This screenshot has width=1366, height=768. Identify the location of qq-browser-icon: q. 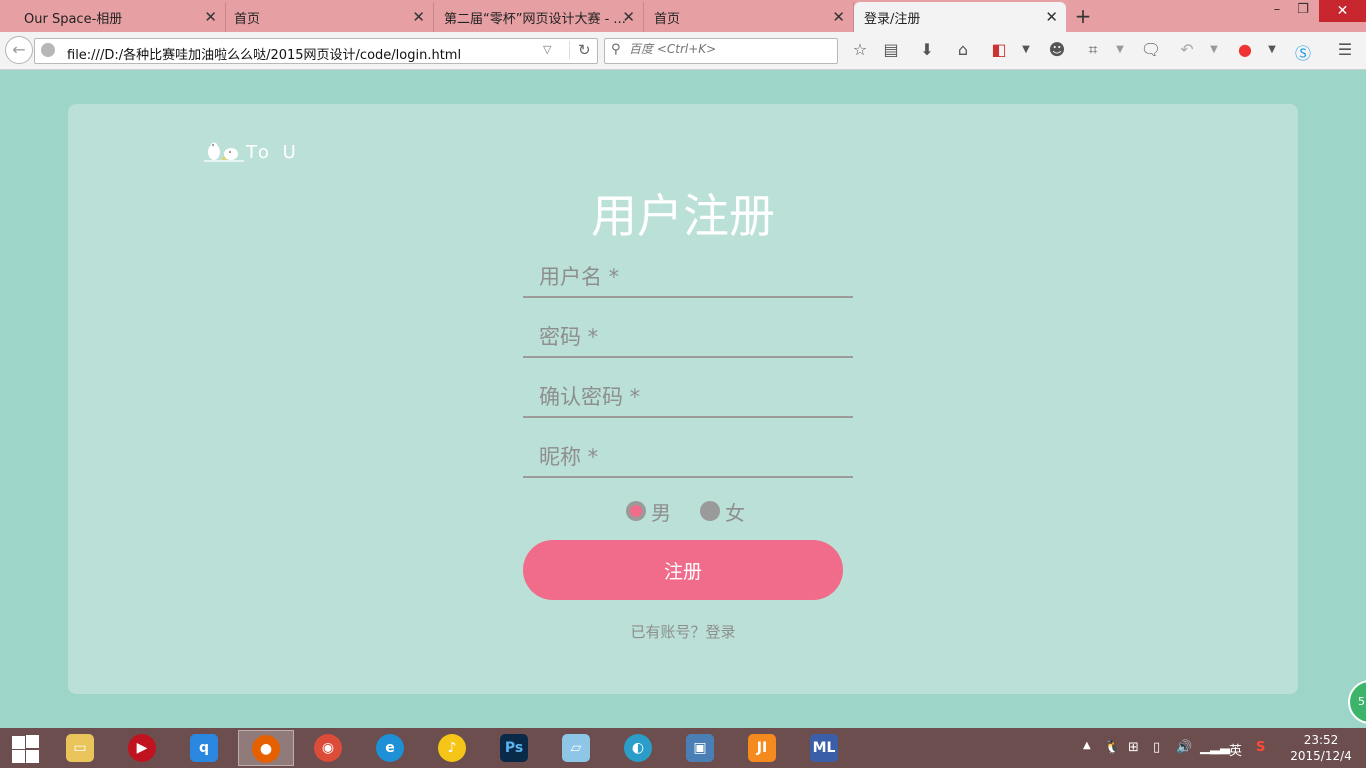
(204, 748).